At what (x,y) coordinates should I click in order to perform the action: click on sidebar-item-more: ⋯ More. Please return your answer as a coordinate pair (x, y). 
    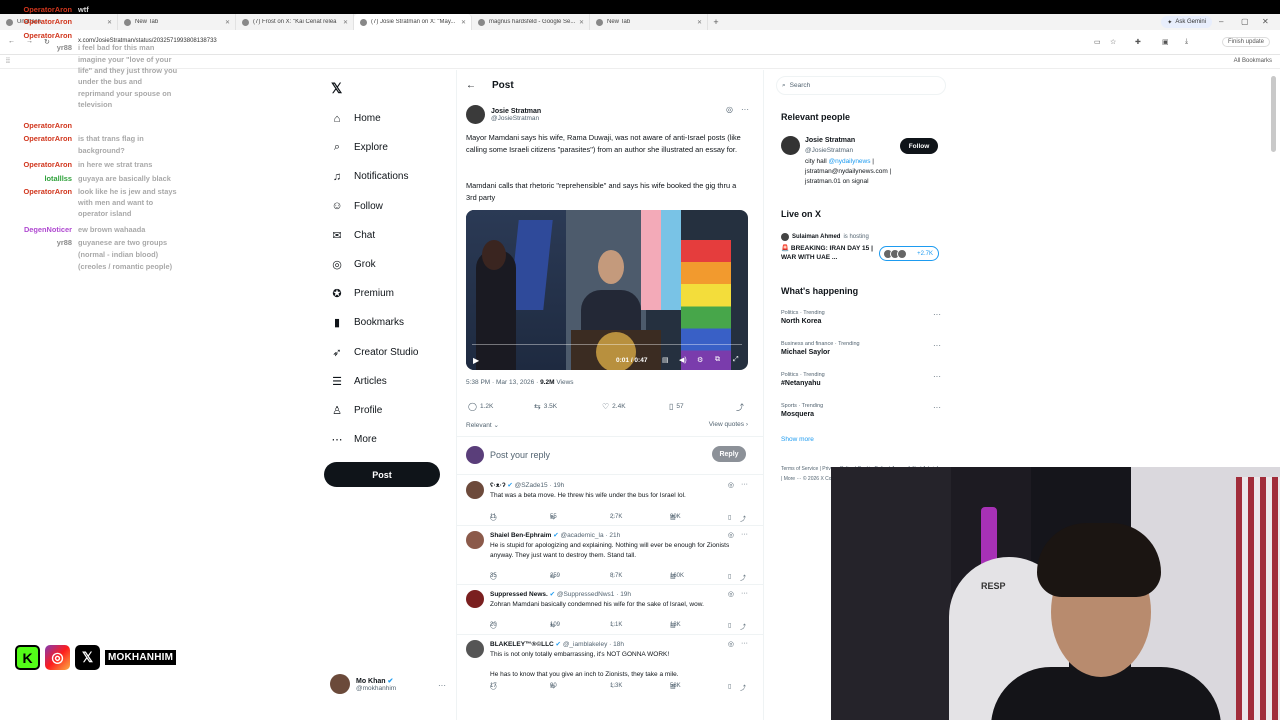
    Looking at the image, I should click on (374, 439).